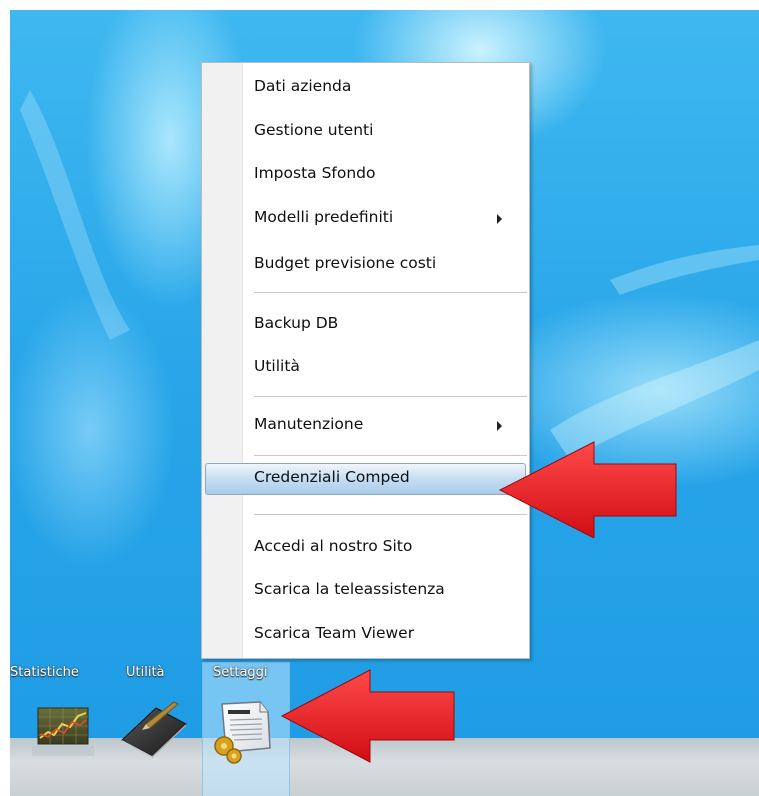 This screenshot has width=759, height=796. Describe the element at coordinates (349, 589) in the screenshot. I see `menu-item-scarica-la-teleassistenza: Scarica la teleassistenza` at that location.